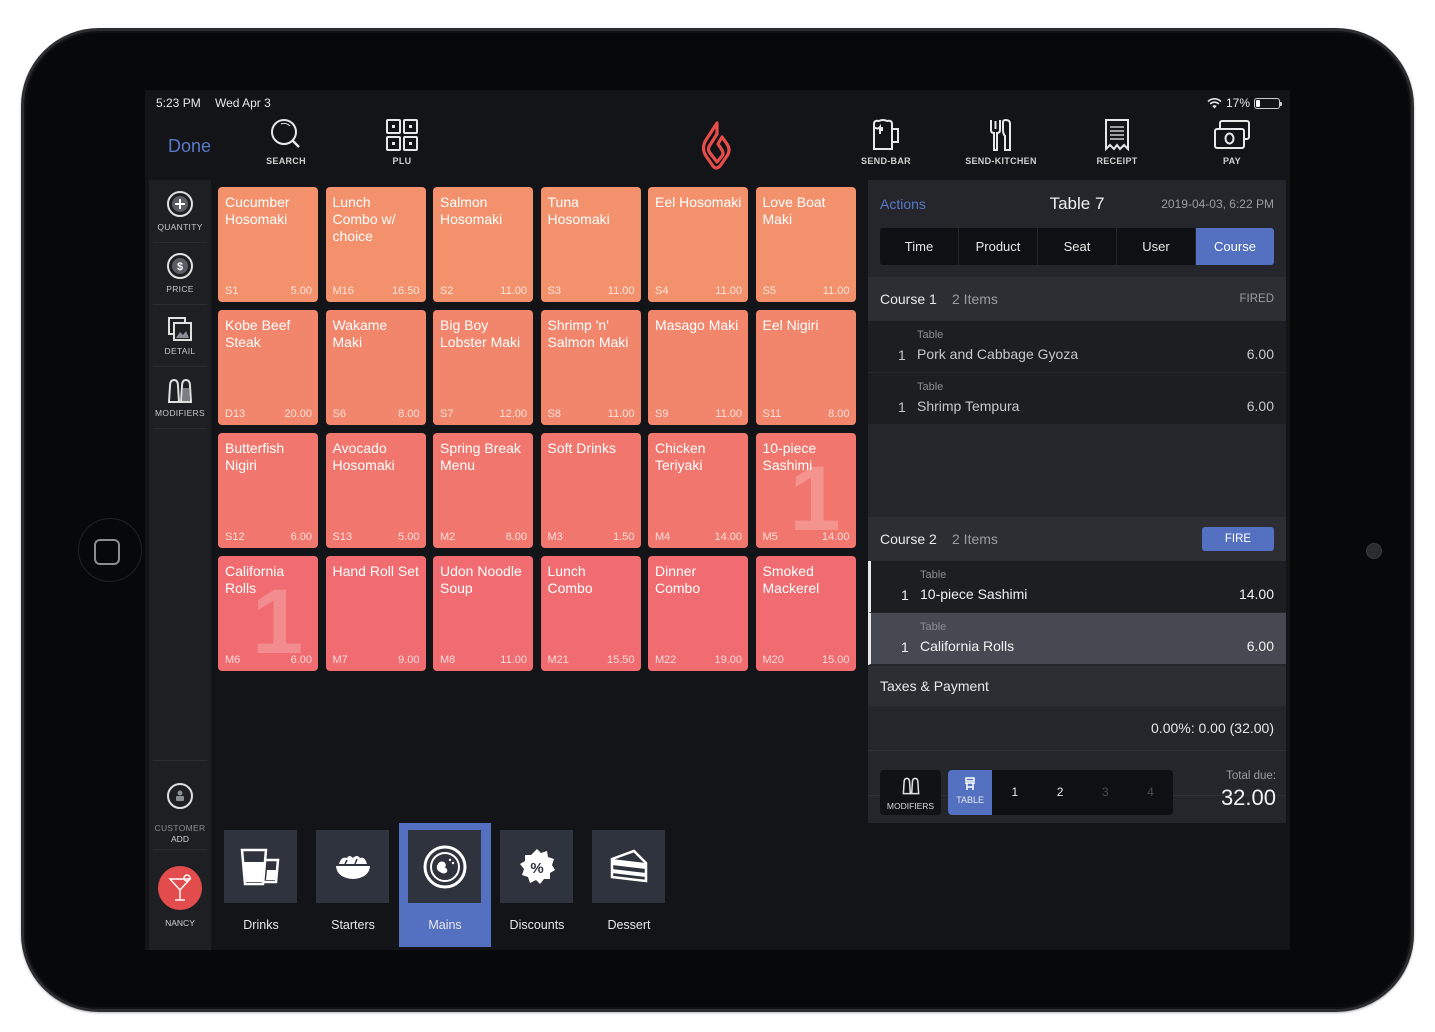  What do you see at coordinates (1251, 776) in the screenshot?
I see `total-due-label: Total due:` at bounding box center [1251, 776].